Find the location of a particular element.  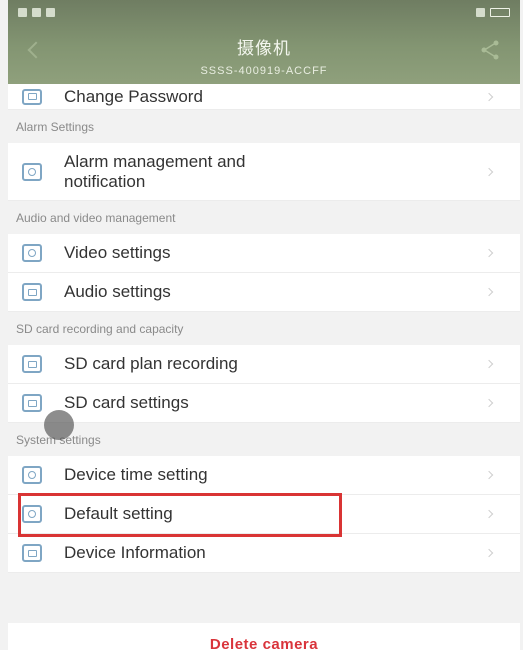

alarm-management-item: Alarm management and notification is located at coordinates (264, 172).